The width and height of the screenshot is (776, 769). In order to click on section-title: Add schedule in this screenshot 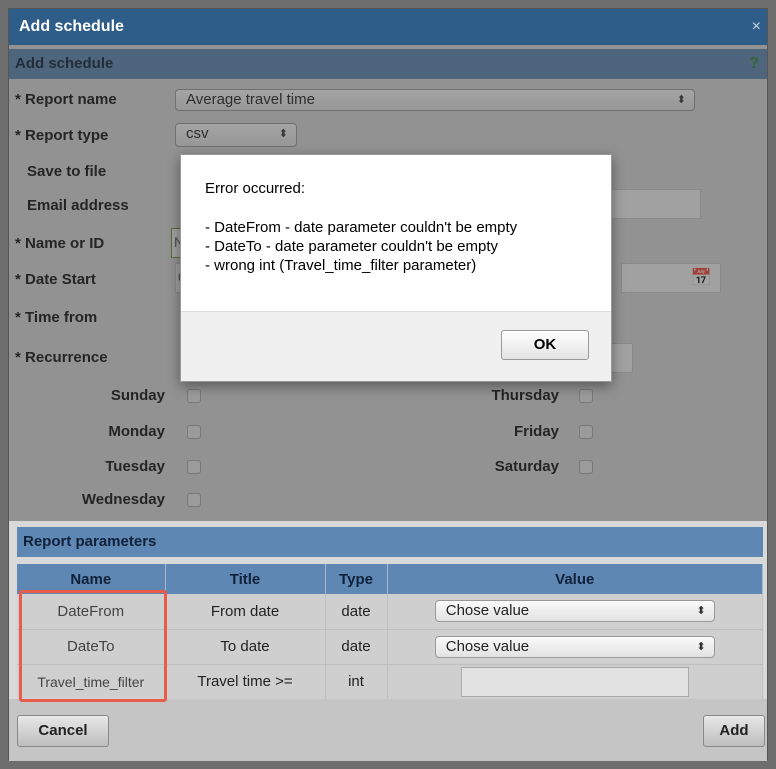, I will do `click(64, 63)`.